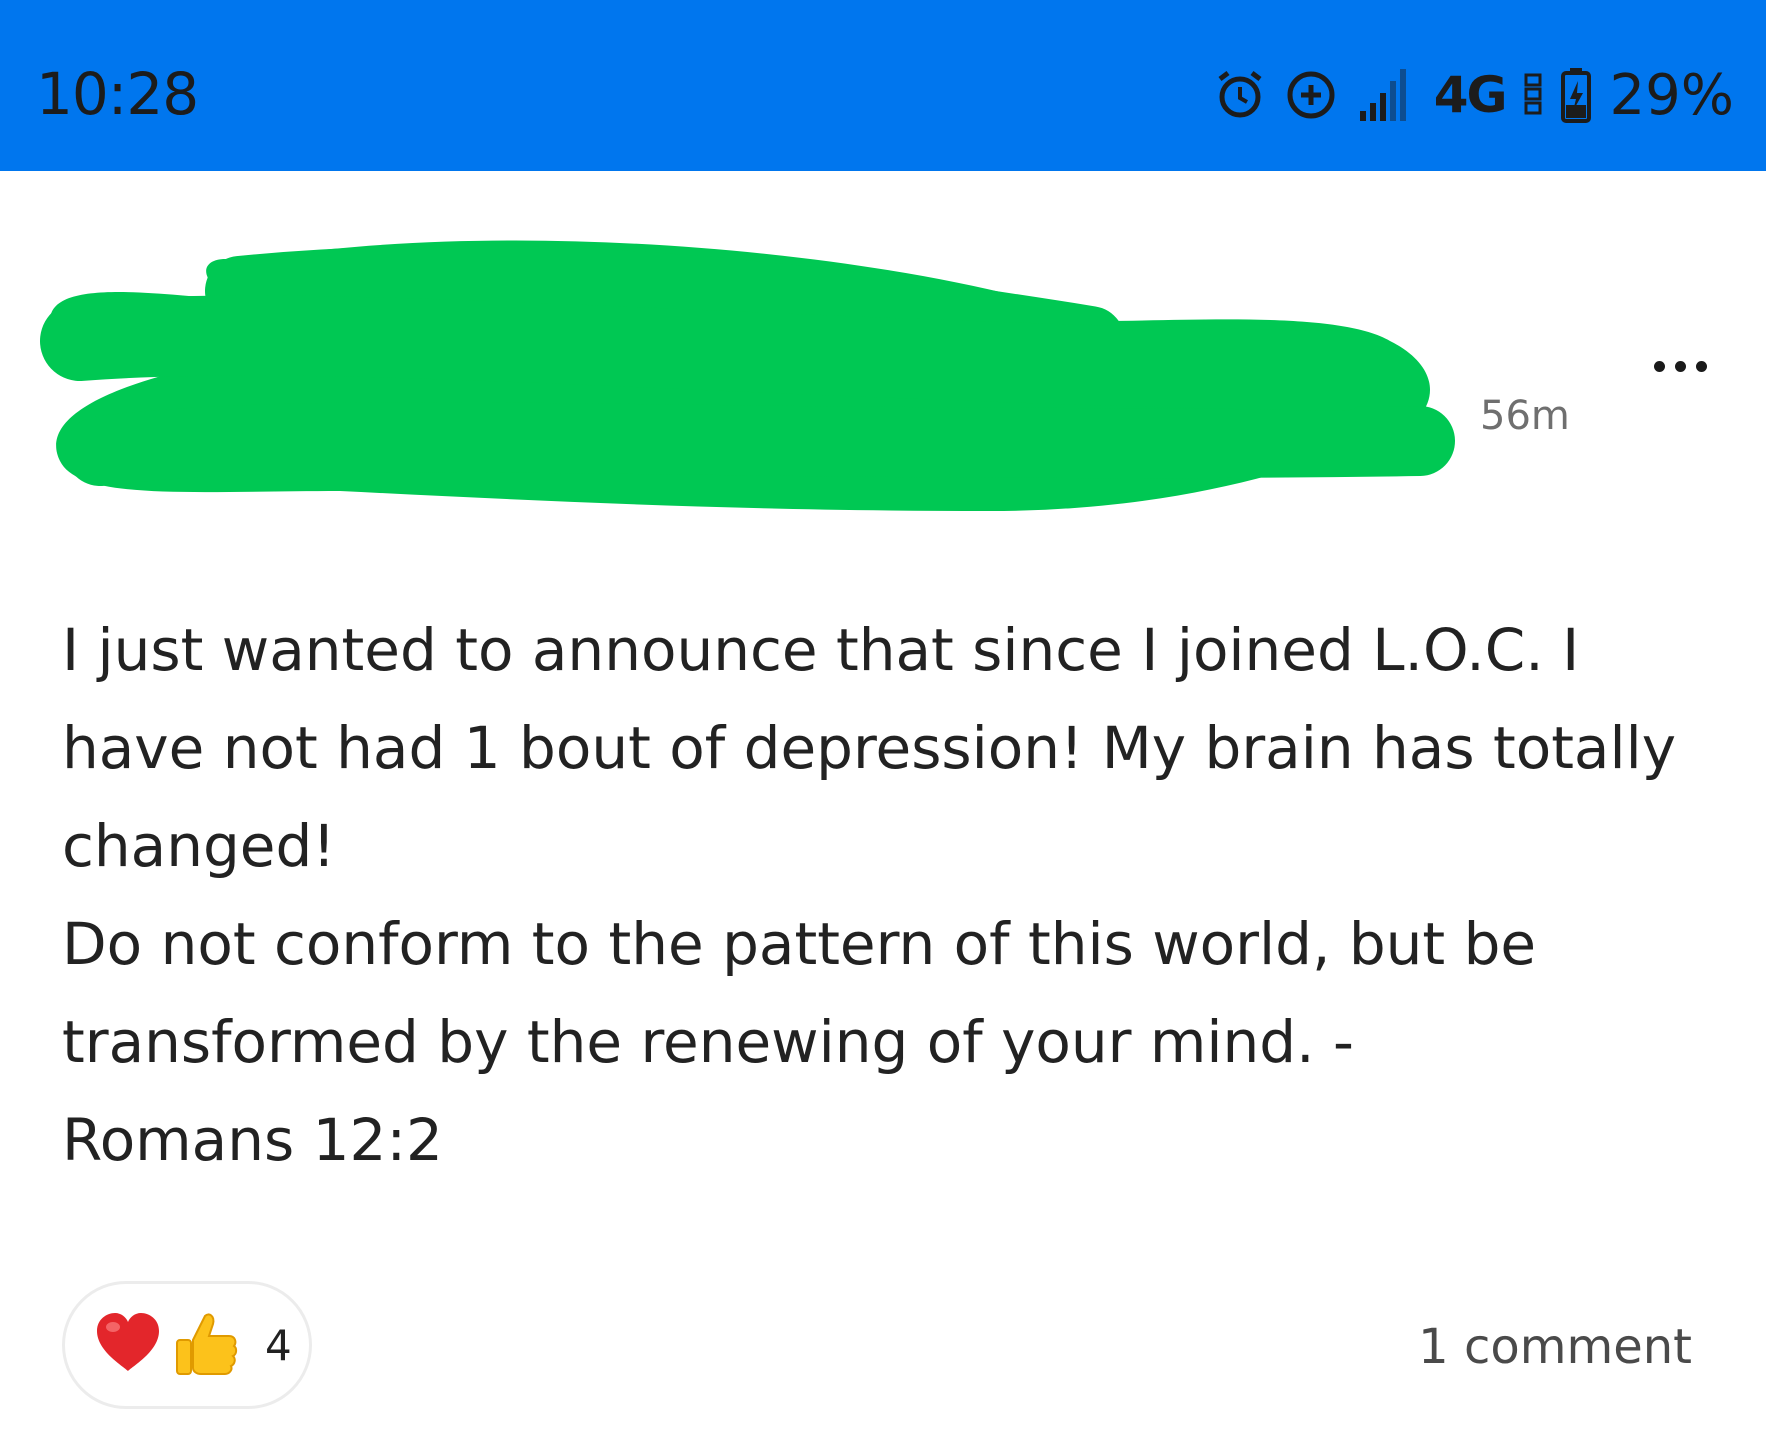 The width and height of the screenshot is (1766, 1440). What do you see at coordinates (128, 1345) in the screenshot?
I see `heart-icon` at bounding box center [128, 1345].